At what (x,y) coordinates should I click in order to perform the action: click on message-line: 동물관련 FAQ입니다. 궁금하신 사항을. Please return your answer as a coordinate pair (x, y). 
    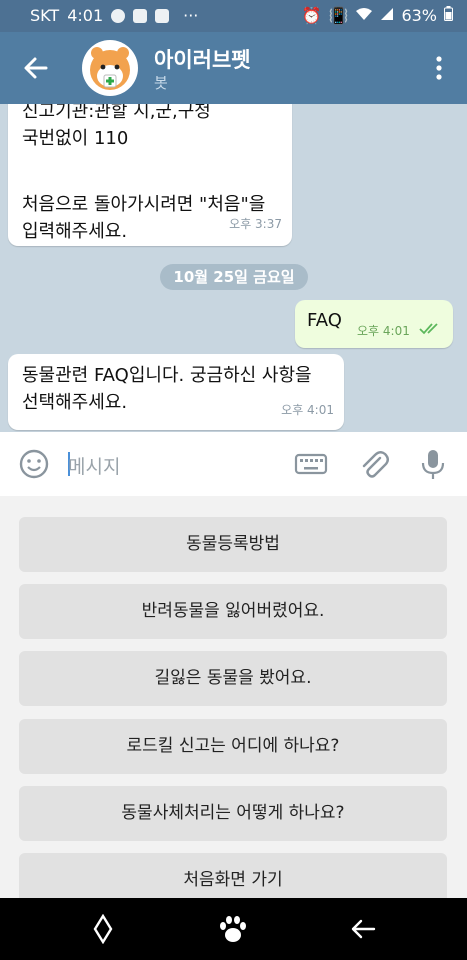
    Looking at the image, I should click on (167, 375).